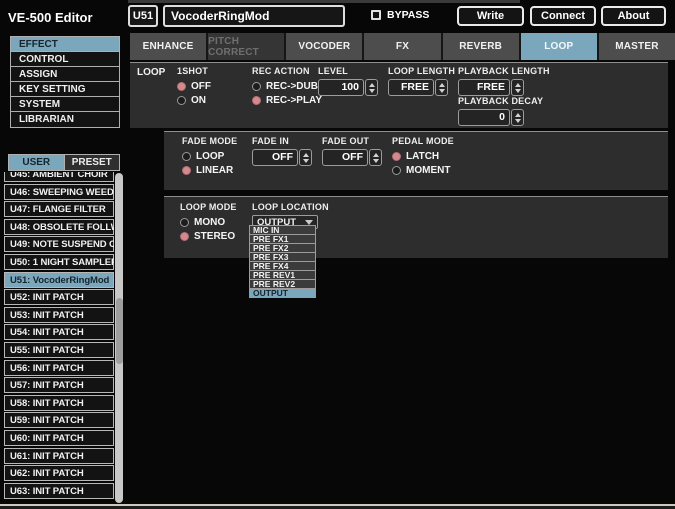 Image resolution: width=675 pixels, height=509 pixels. What do you see at coordinates (376, 15) in the screenshot?
I see `bypass-checkbox` at bounding box center [376, 15].